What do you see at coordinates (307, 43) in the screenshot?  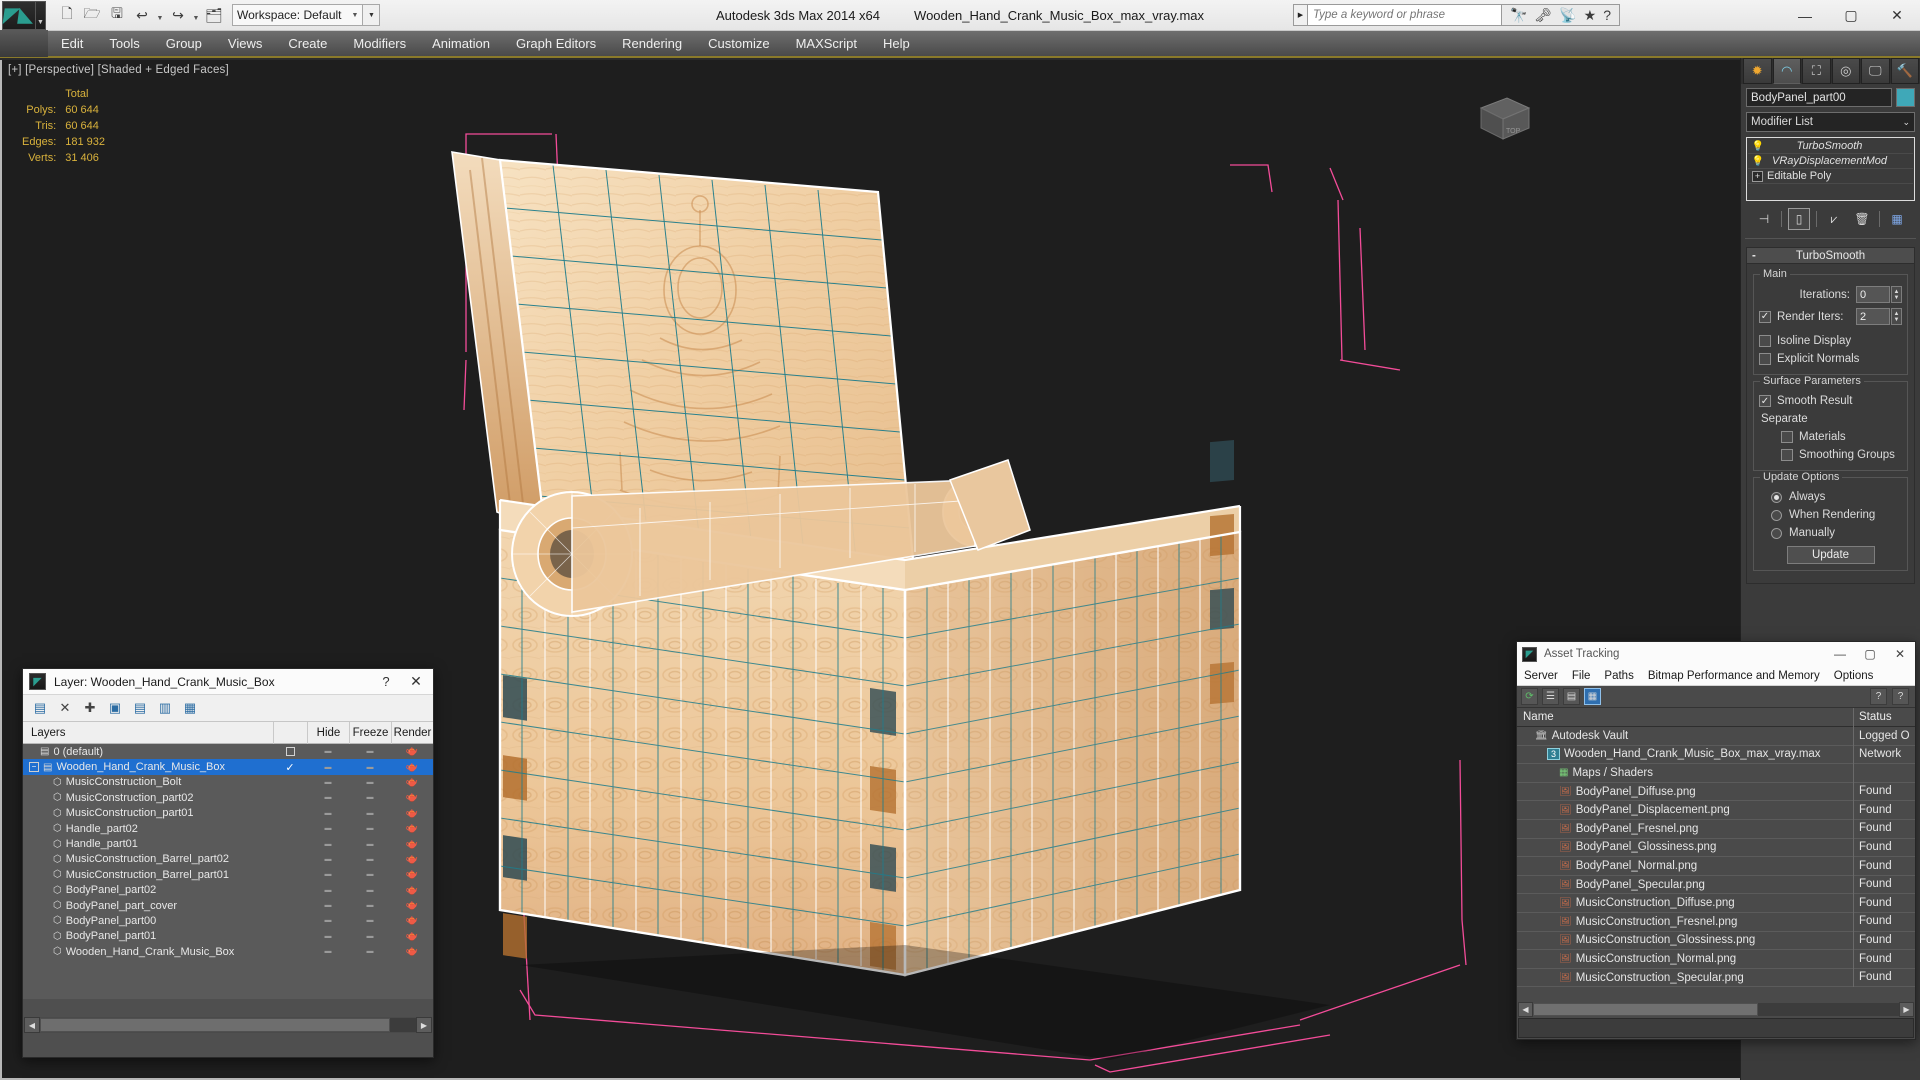 I see `menu-item-create: Create` at bounding box center [307, 43].